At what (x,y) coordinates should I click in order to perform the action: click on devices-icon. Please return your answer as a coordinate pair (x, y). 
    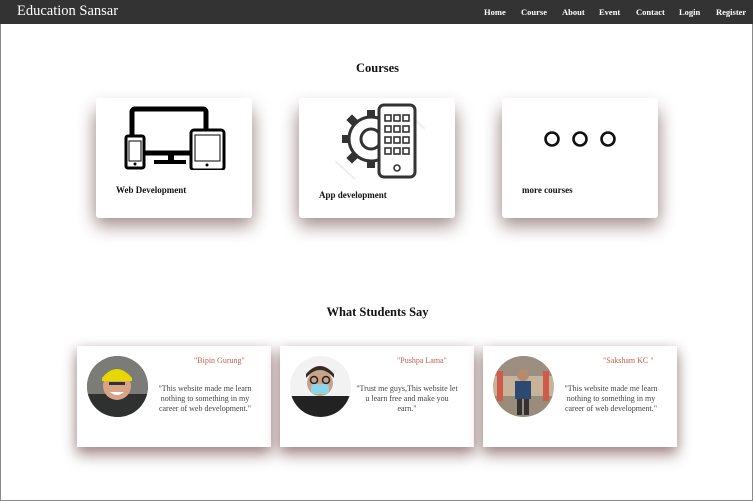
    Looking at the image, I should click on (175, 138).